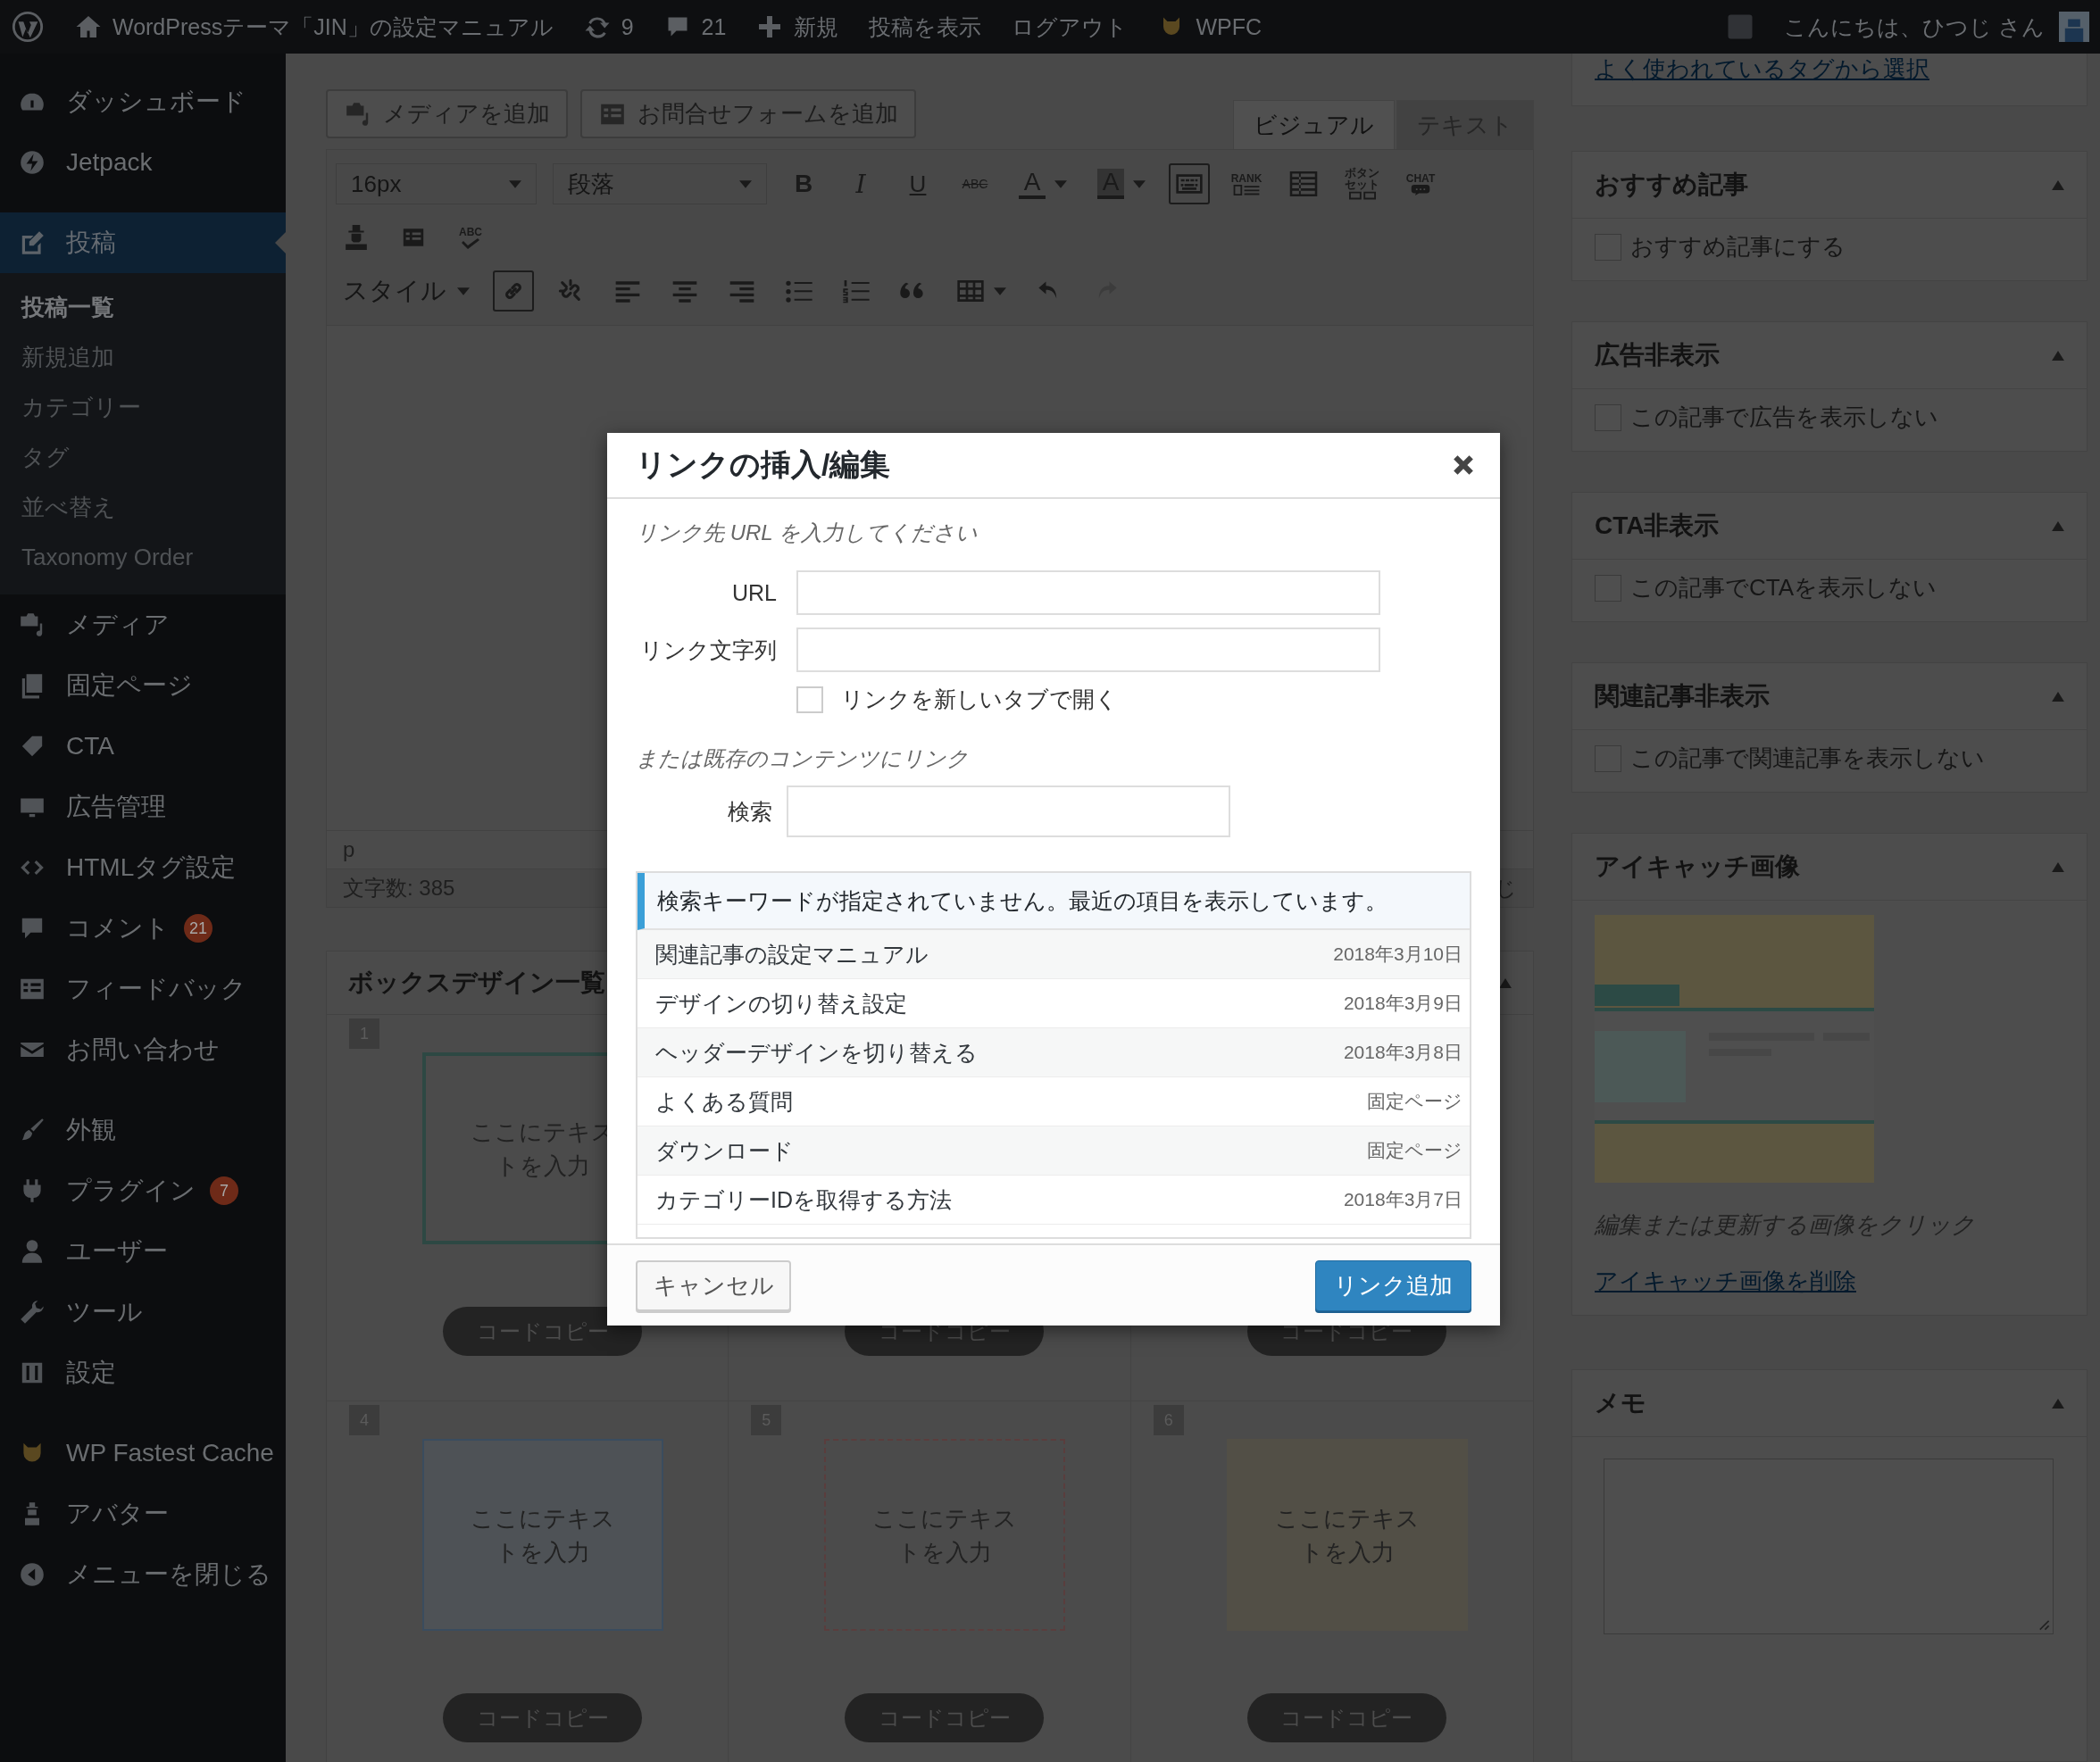 The width and height of the screenshot is (2100, 1762). Describe the element at coordinates (224, 1190) in the screenshot. I see `count-badge: 7` at that location.